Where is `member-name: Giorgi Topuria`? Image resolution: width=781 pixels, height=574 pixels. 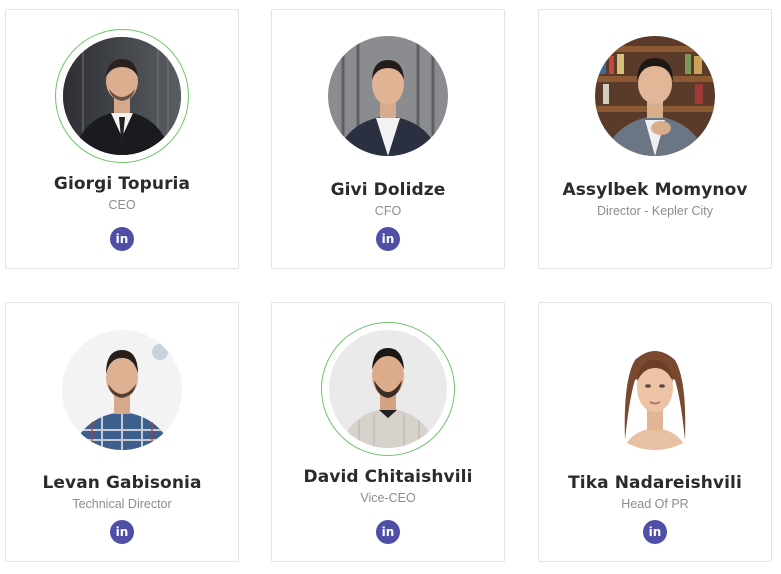 member-name: Giorgi Topuria is located at coordinates (122, 184).